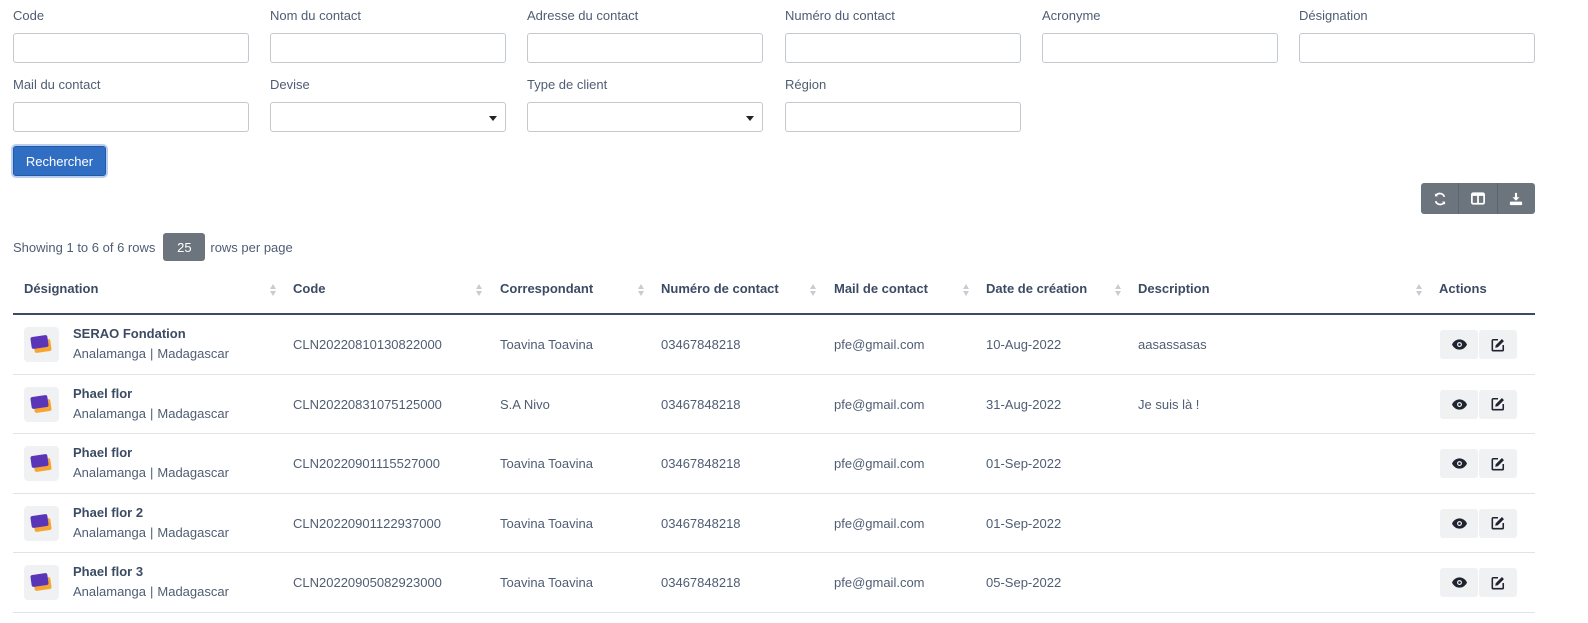 This screenshot has height=623, width=1588. I want to click on client-description: aasassasas, so click(1172, 344).